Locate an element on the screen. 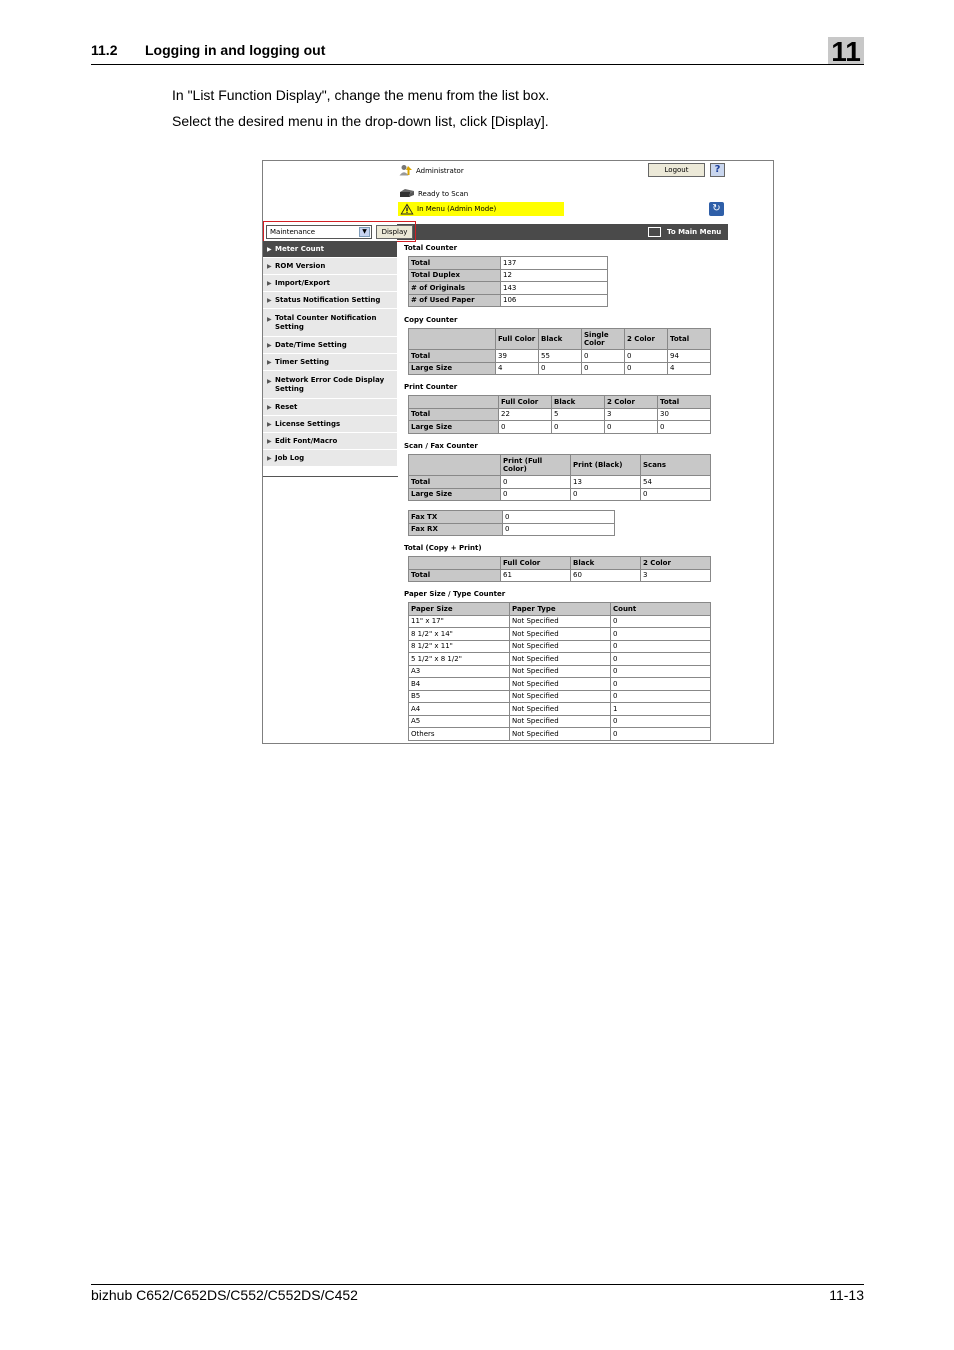 The height and width of the screenshot is (1350, 954). table-row: Total 22 5 3 30 is located at coordinates (559, 414).